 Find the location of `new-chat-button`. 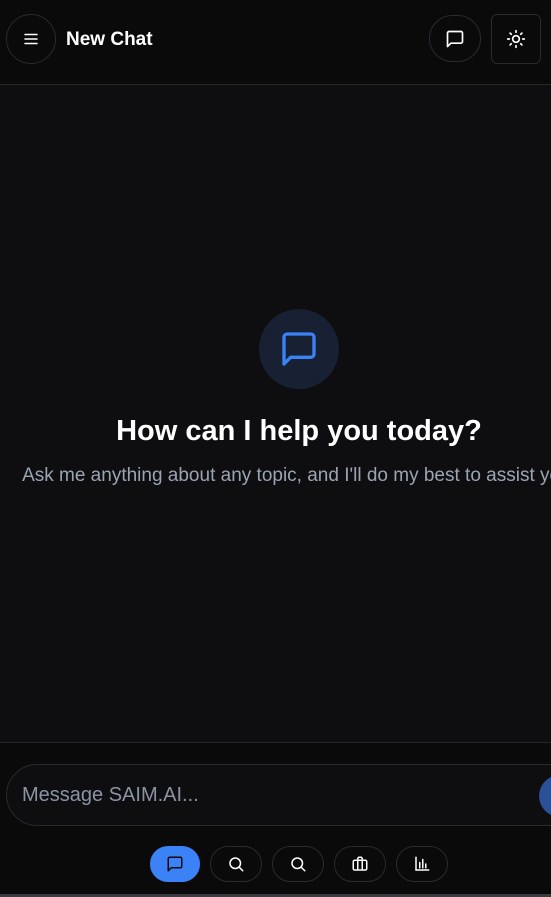

new-chat-button is located at coordinates (455, 38).